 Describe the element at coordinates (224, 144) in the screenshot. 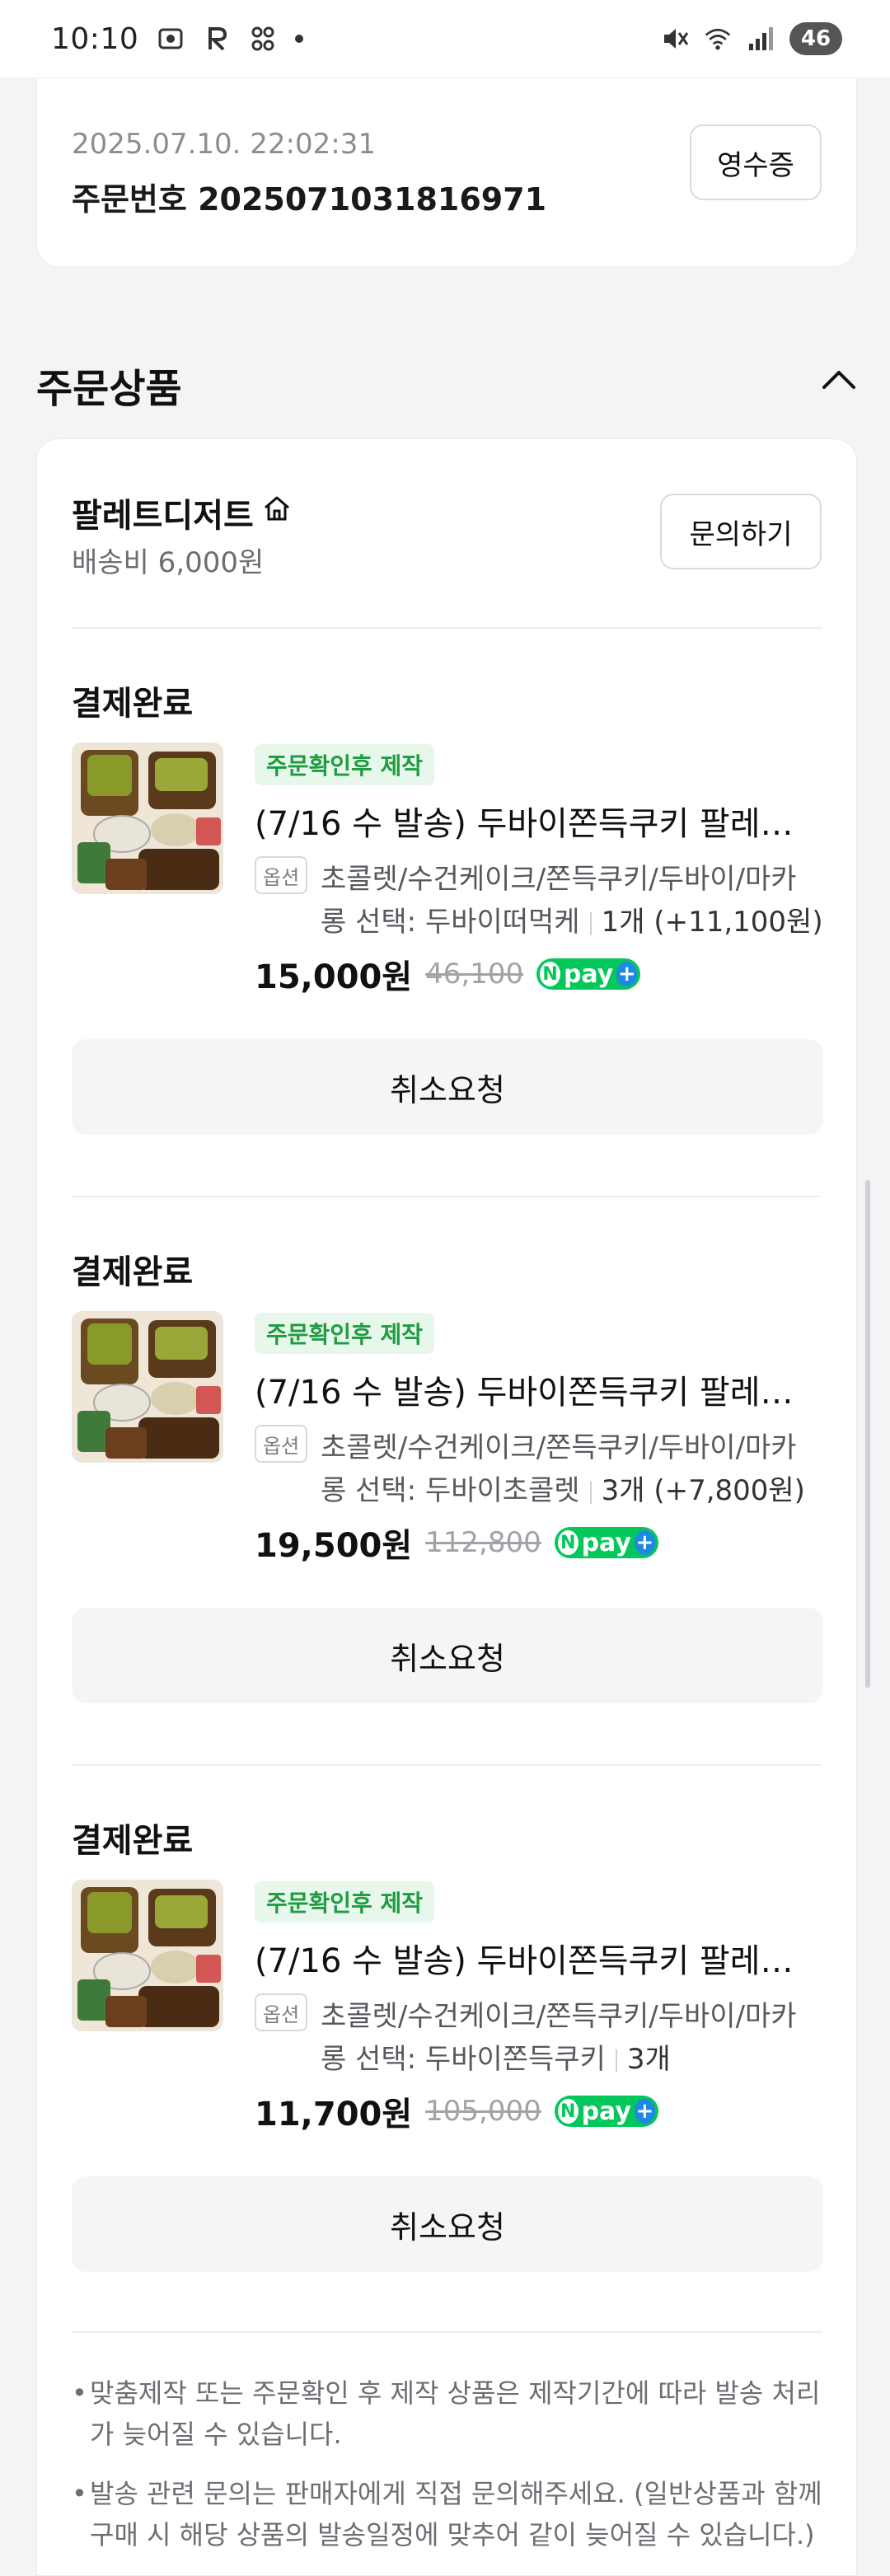

I see `order-date: 2025.07.10. 22:02:31` at that location.